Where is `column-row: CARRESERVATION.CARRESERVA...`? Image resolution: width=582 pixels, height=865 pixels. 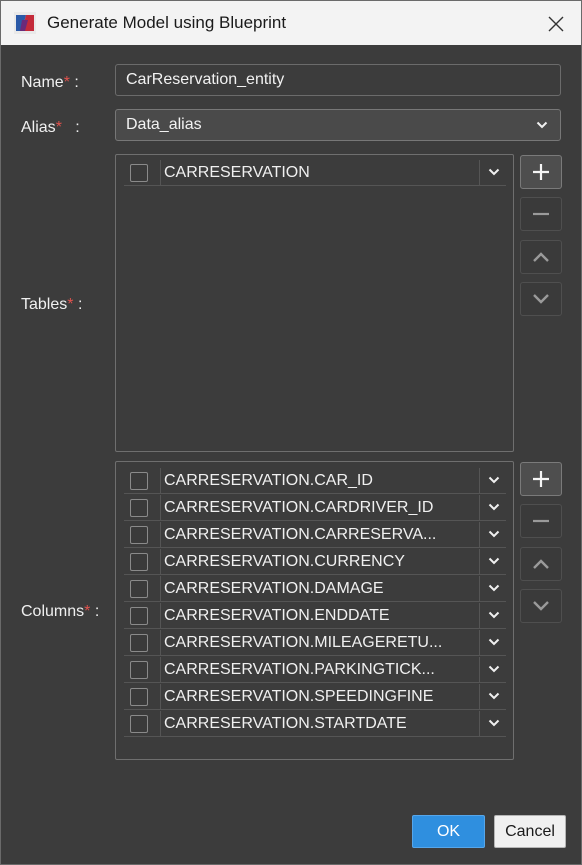 column-row: CARRESERVATION.CARRESERVA... is located at coordinates (315, 535).